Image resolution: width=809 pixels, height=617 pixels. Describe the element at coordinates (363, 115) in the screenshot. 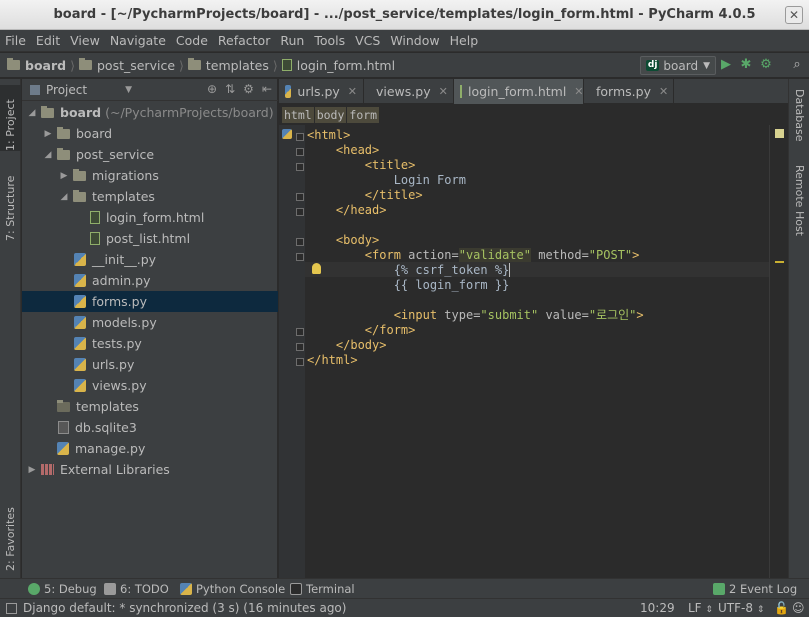

I see `tag-crumb-form: form` at that location.